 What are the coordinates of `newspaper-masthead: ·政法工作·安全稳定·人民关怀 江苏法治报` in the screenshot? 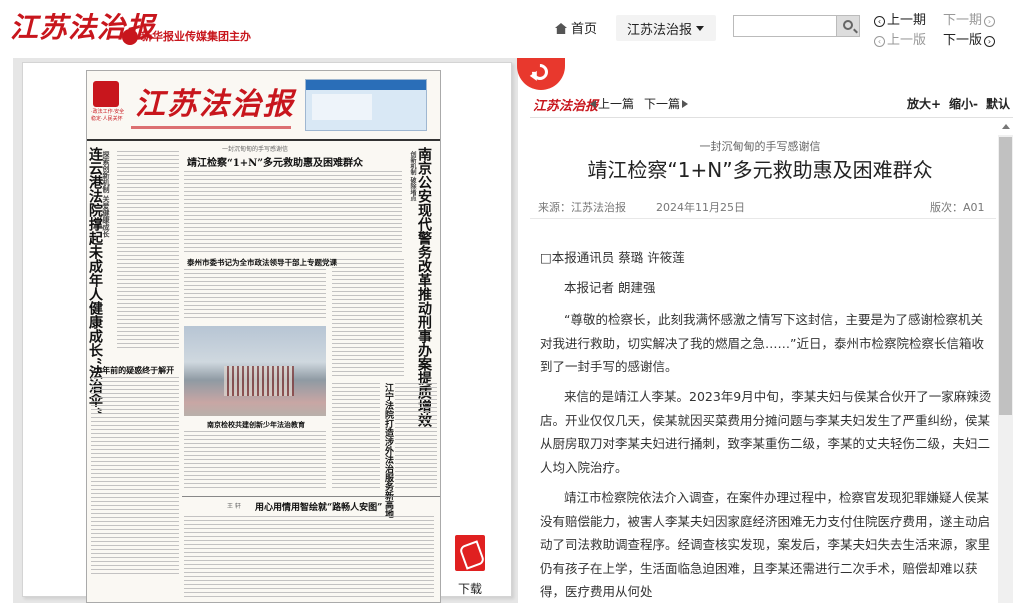 It's located at (263, 106).